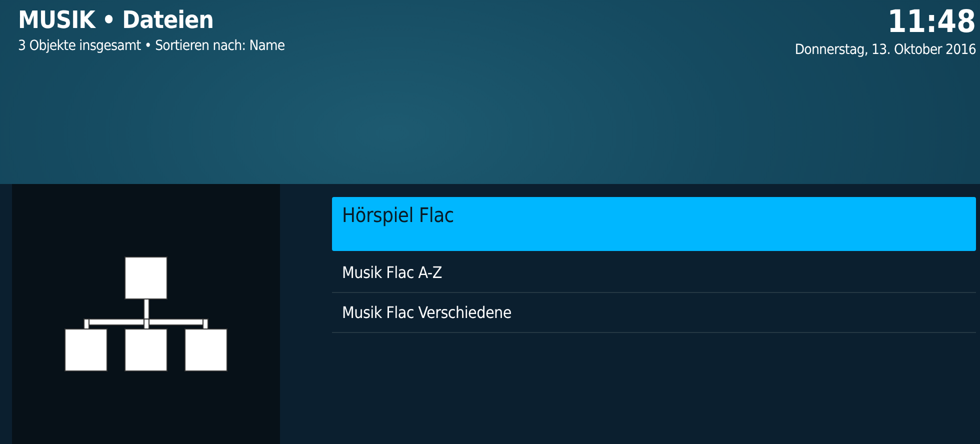 The width and height of the screenshot is (980, 444). Describe the element at coordinates (885, 50) in the screenshot. I see `date-text: Donnerstag, 13. Oktober 2016` at that location.